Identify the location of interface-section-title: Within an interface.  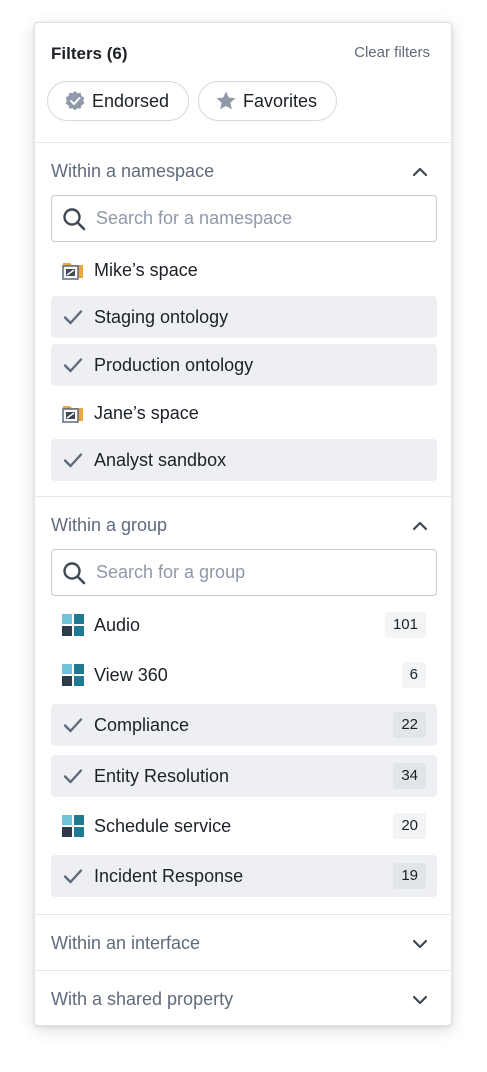
(125, 943).